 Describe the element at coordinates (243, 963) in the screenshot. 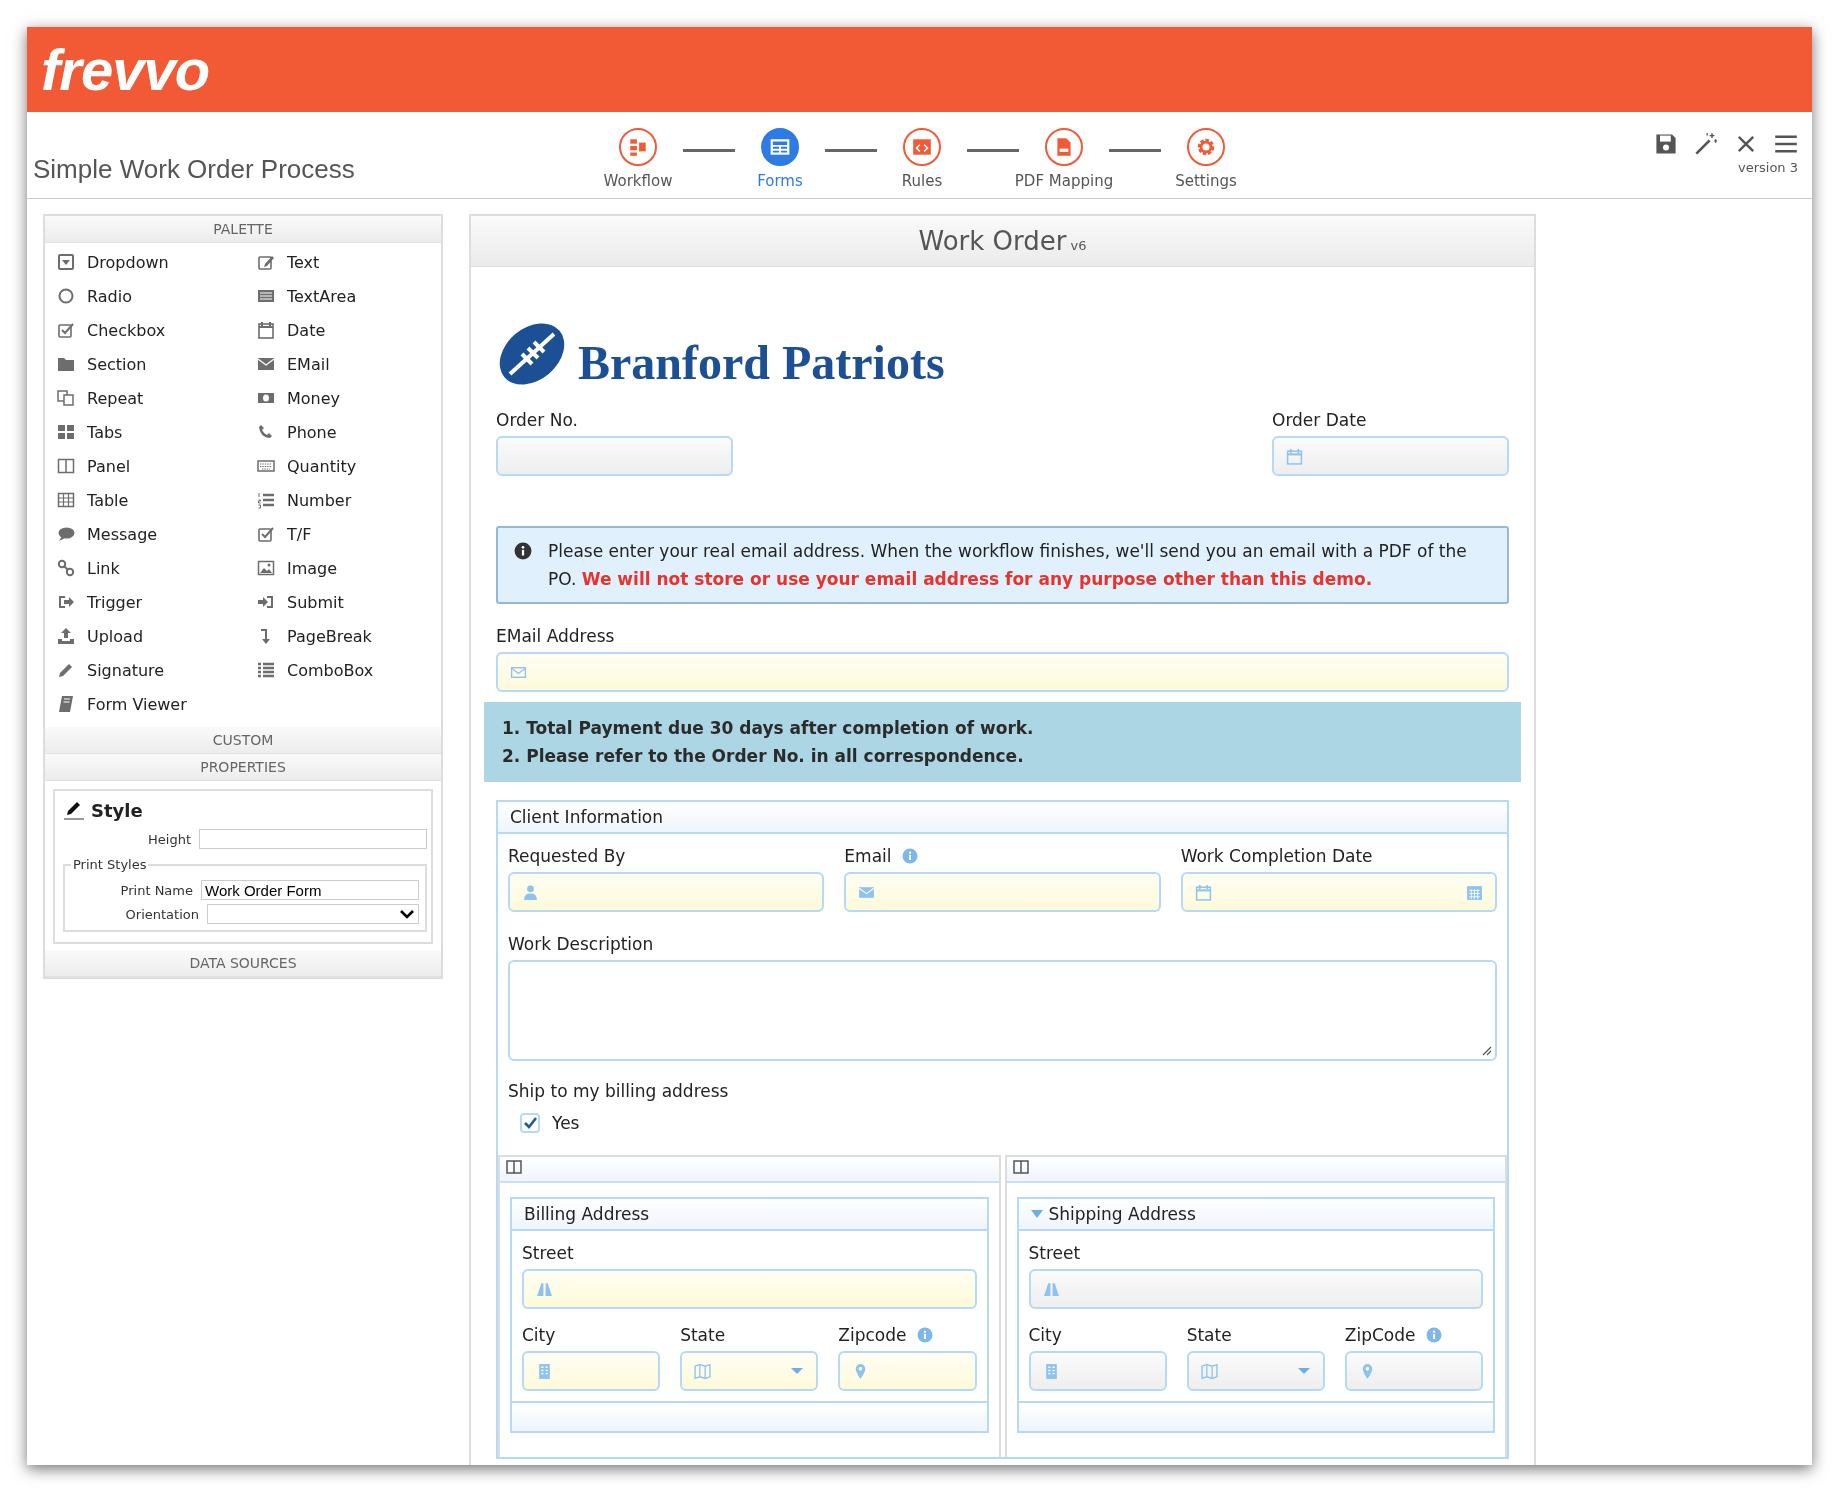

I see `data-sources-header: DATA SOURCES` at that location.